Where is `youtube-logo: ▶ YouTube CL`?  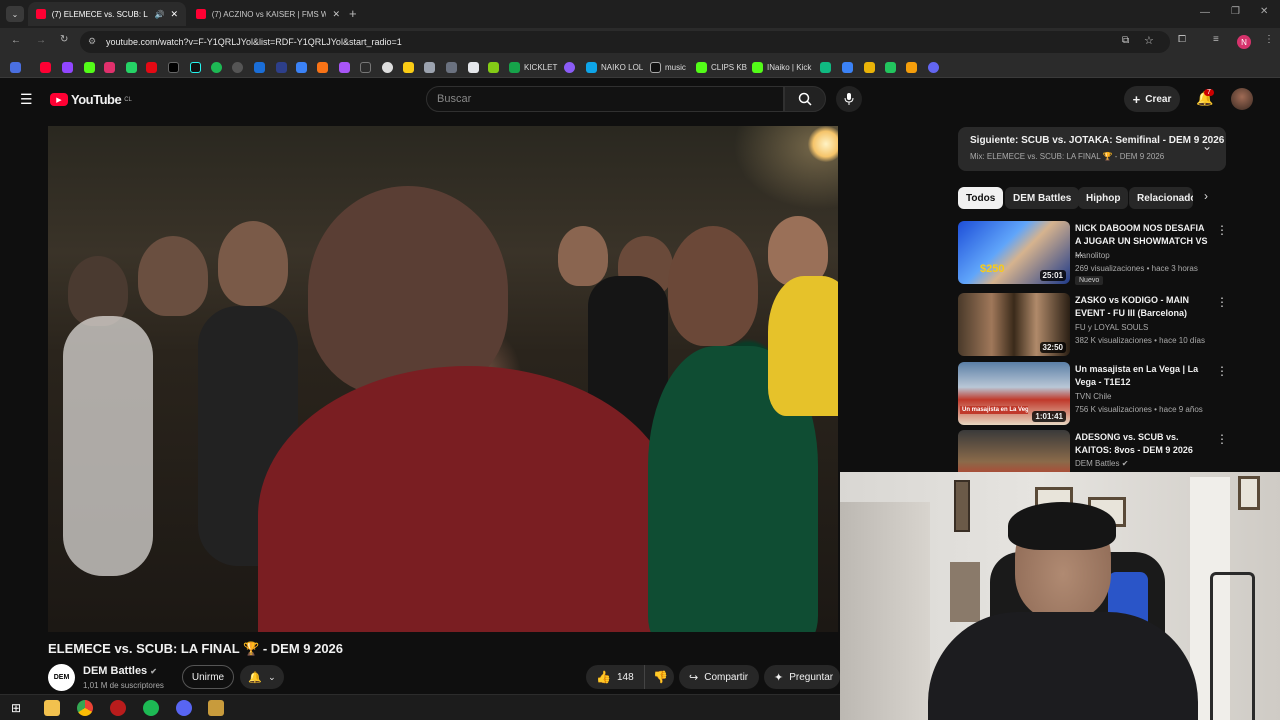 youtube-logo: ▶ YouTube CL is located at coordinates (91, 99).